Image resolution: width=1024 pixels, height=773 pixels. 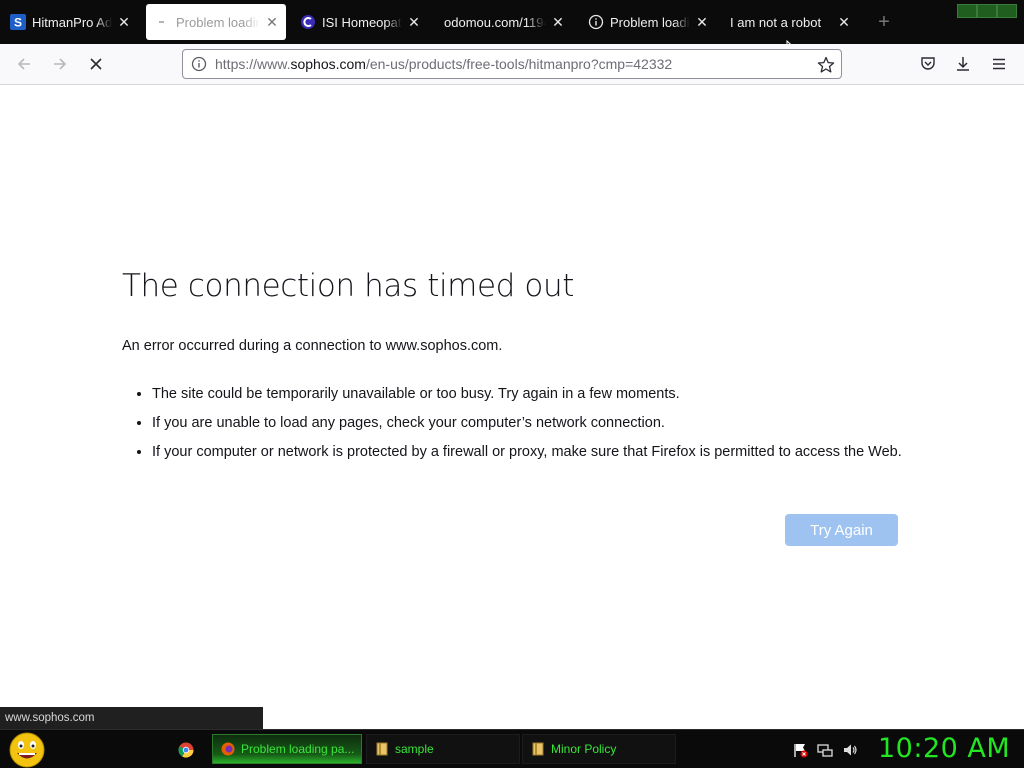 What do you see at coordinates (186, 750) in the screenshot?
I see `chrome-icon` at bounding box center [186, 750].